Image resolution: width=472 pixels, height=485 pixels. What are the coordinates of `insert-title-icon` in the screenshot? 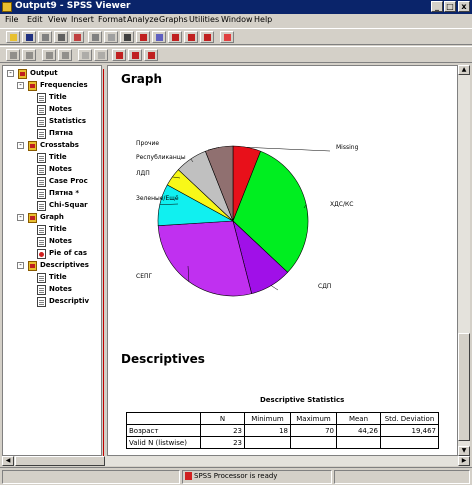 It's located at (135, 55).